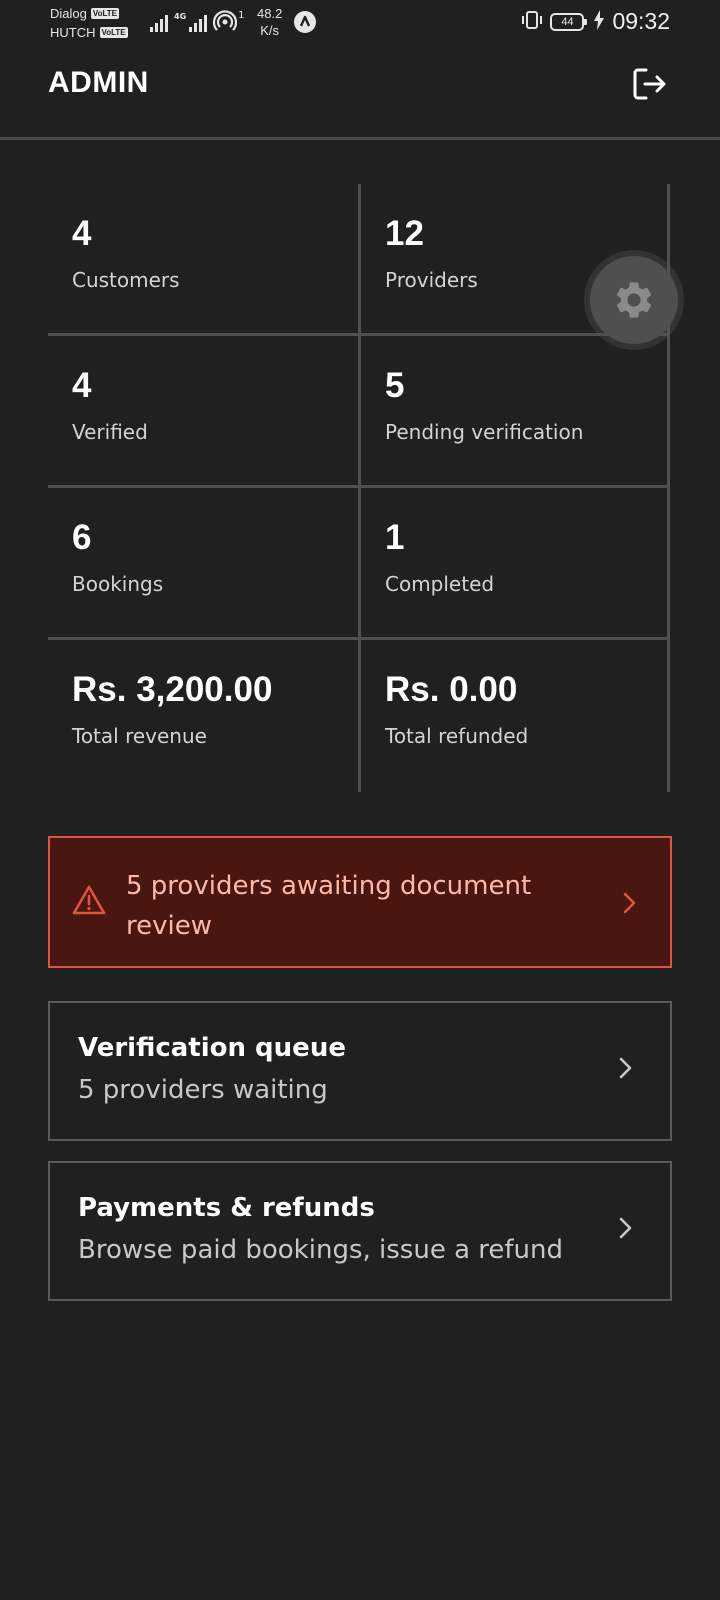 The image size is (720, 1600). Describe the element at coordinates (226, 1208) in the screenshot. I see `card-title: Payments & refunds` at that location.